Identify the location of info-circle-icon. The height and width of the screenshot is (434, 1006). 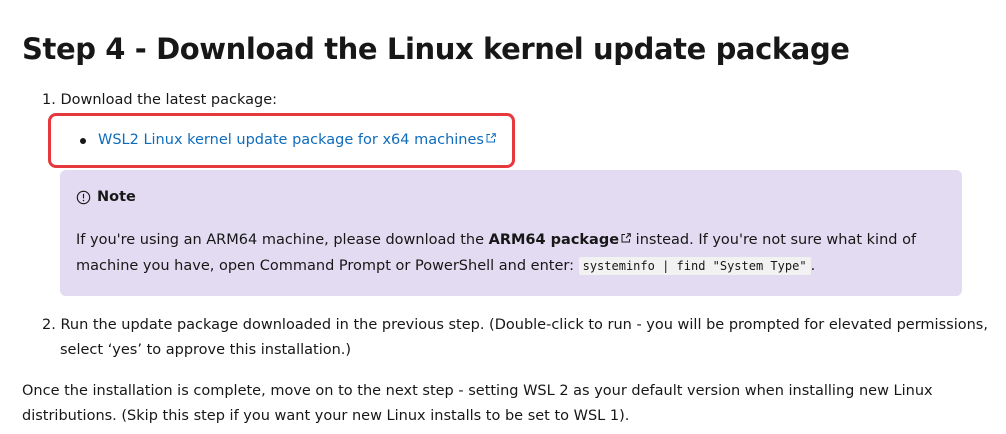
(83, 197).